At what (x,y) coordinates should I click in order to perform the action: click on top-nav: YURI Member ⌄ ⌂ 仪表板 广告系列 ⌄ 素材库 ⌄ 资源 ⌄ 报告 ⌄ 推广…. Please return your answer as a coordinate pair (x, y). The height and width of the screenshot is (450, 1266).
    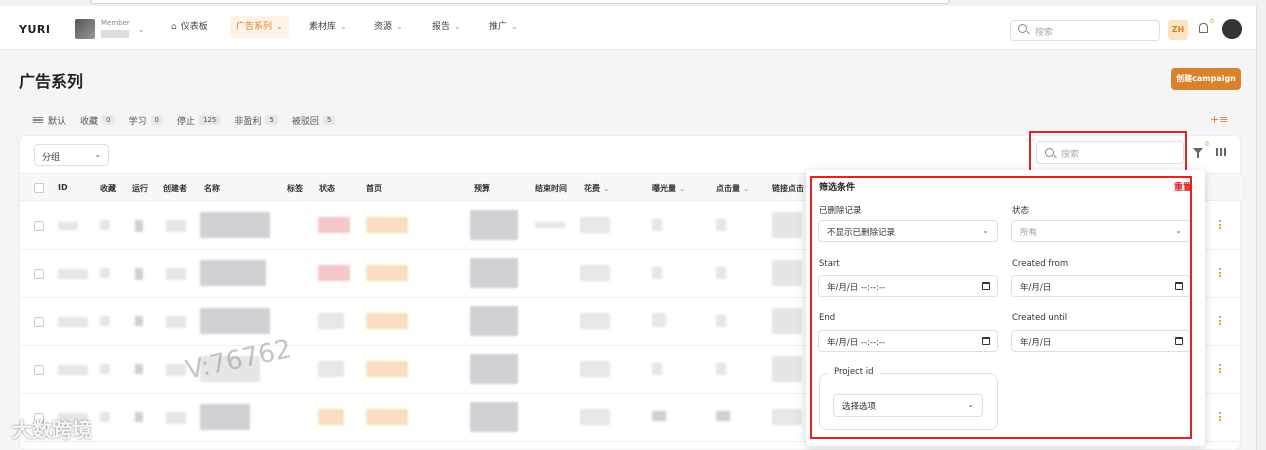
    Looking at the image, I should click on (628, 28).